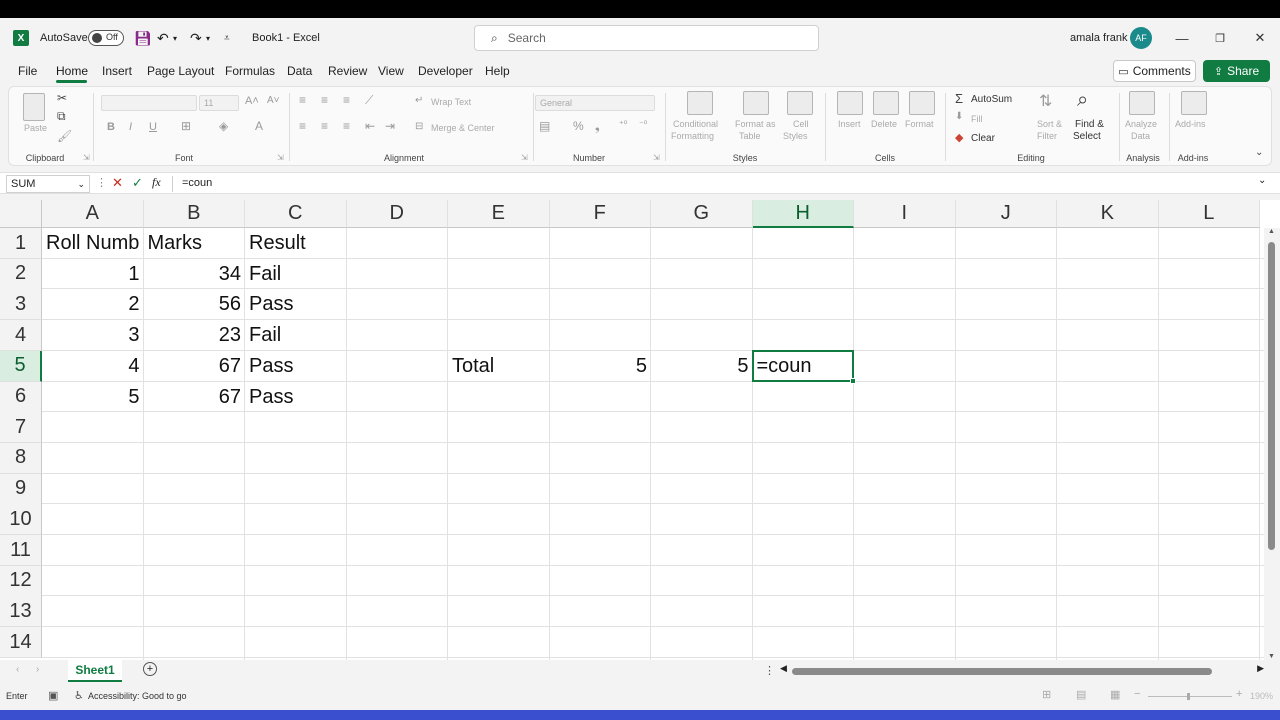  I want to click on tab-help: Help, so click(497, 71).